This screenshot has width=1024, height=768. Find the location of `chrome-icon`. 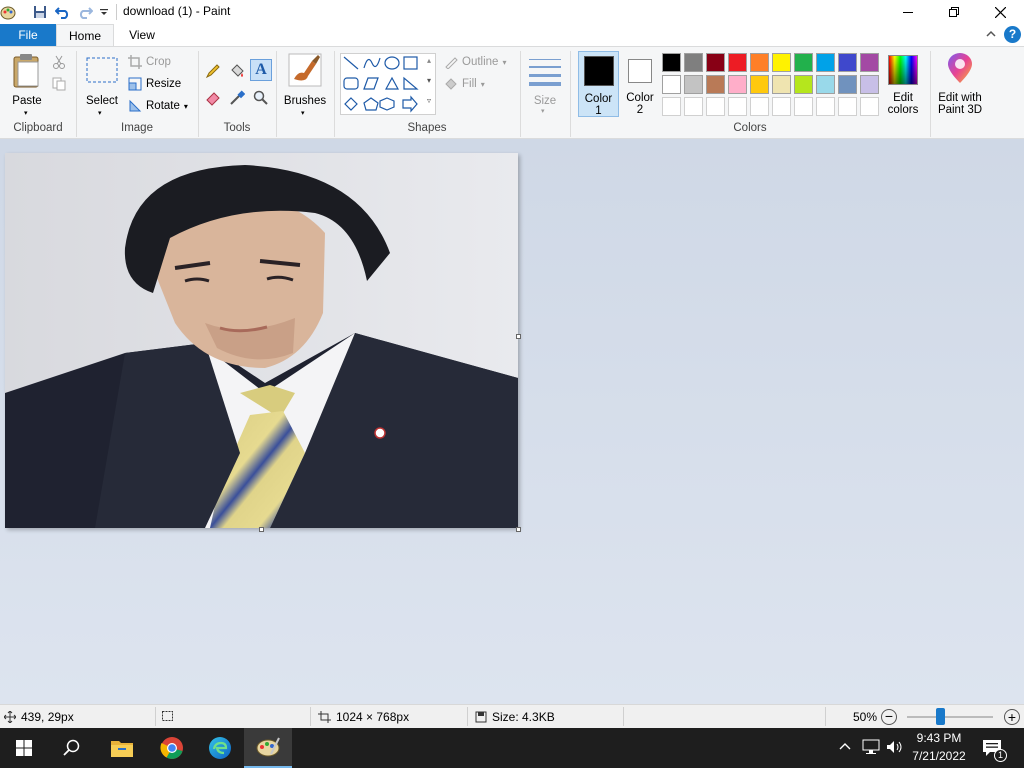

chrome-icon is located at coordinates (171, 748).